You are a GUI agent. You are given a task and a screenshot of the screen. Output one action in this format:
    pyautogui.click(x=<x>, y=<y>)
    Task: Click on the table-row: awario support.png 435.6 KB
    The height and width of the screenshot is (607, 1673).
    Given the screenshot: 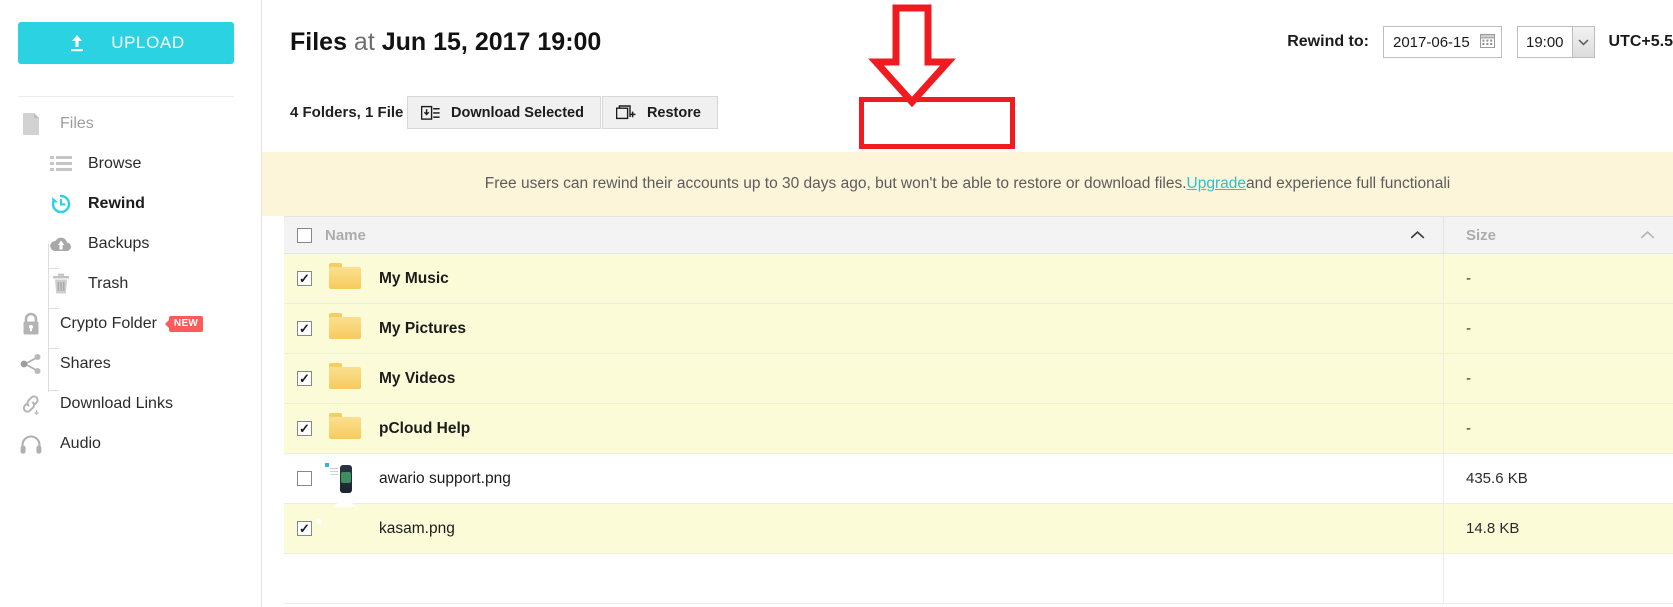 What is the action you would take?
    pyautogui.click(x=978, y=479)
    